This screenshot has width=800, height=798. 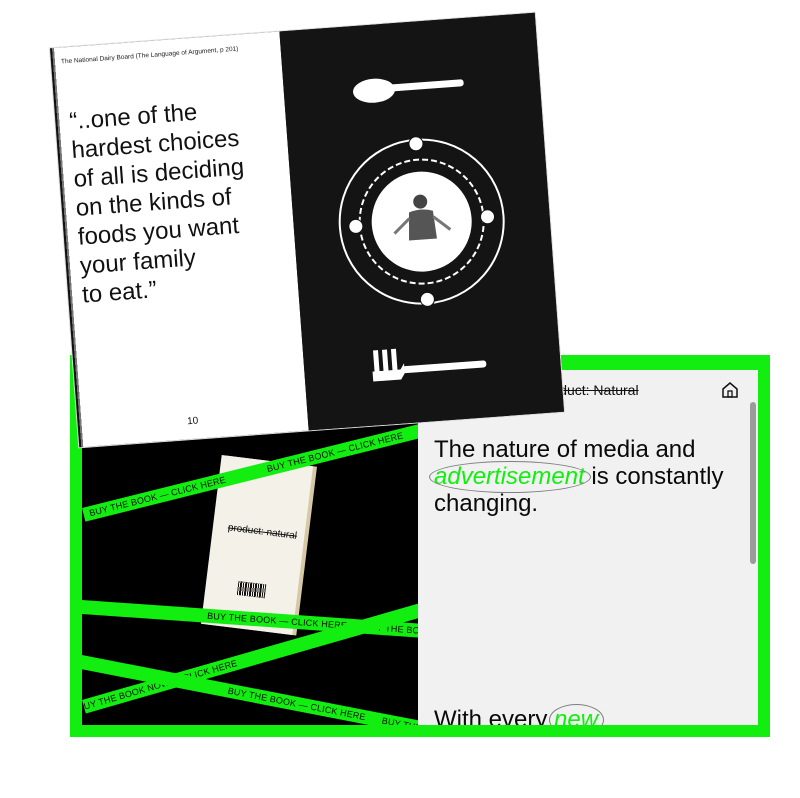 What do you see at coordinates (429, 365) in the screenshot?
I see `fork-icon` at bounding box center [429, 365].